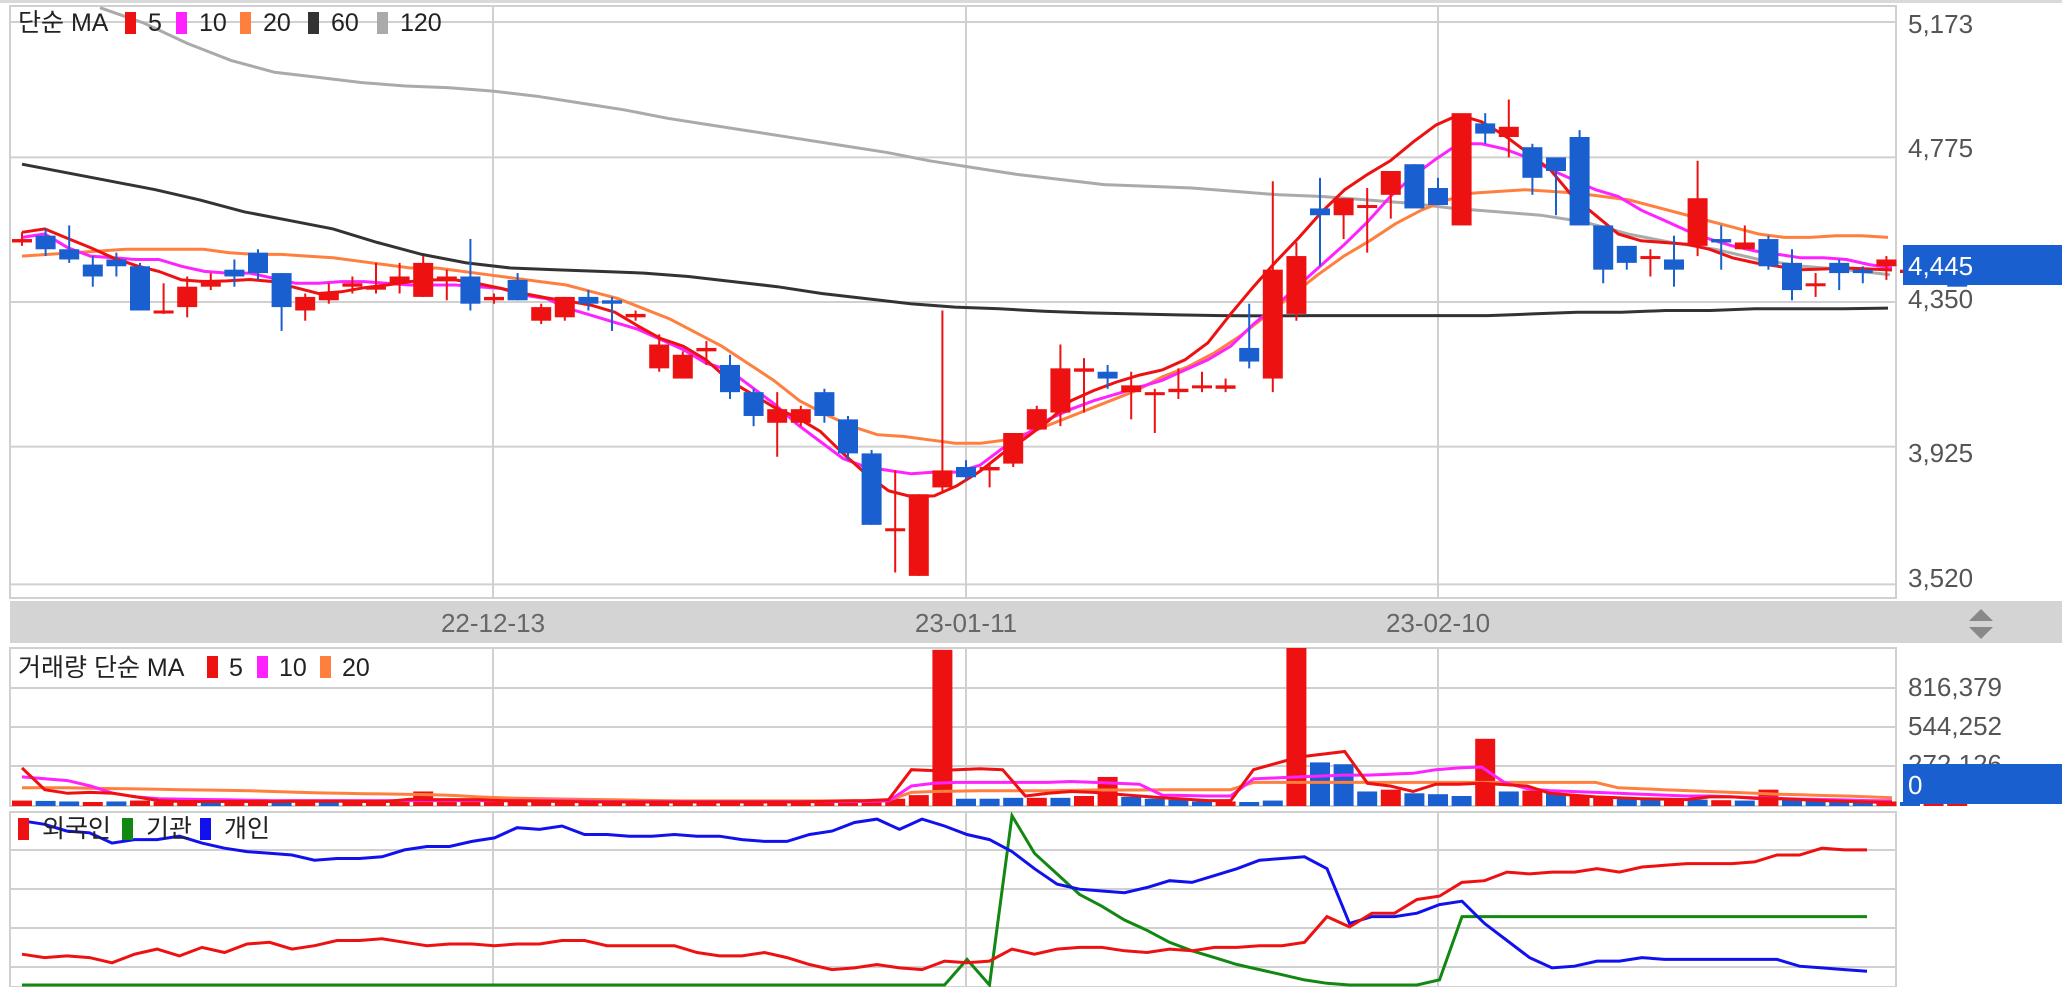 The image size is (2062, 992). What do you see at coordinates (169, 829) in the screenshot?
I see `investor-legend-label-institution: 기관` at bounding box center [169, 829].